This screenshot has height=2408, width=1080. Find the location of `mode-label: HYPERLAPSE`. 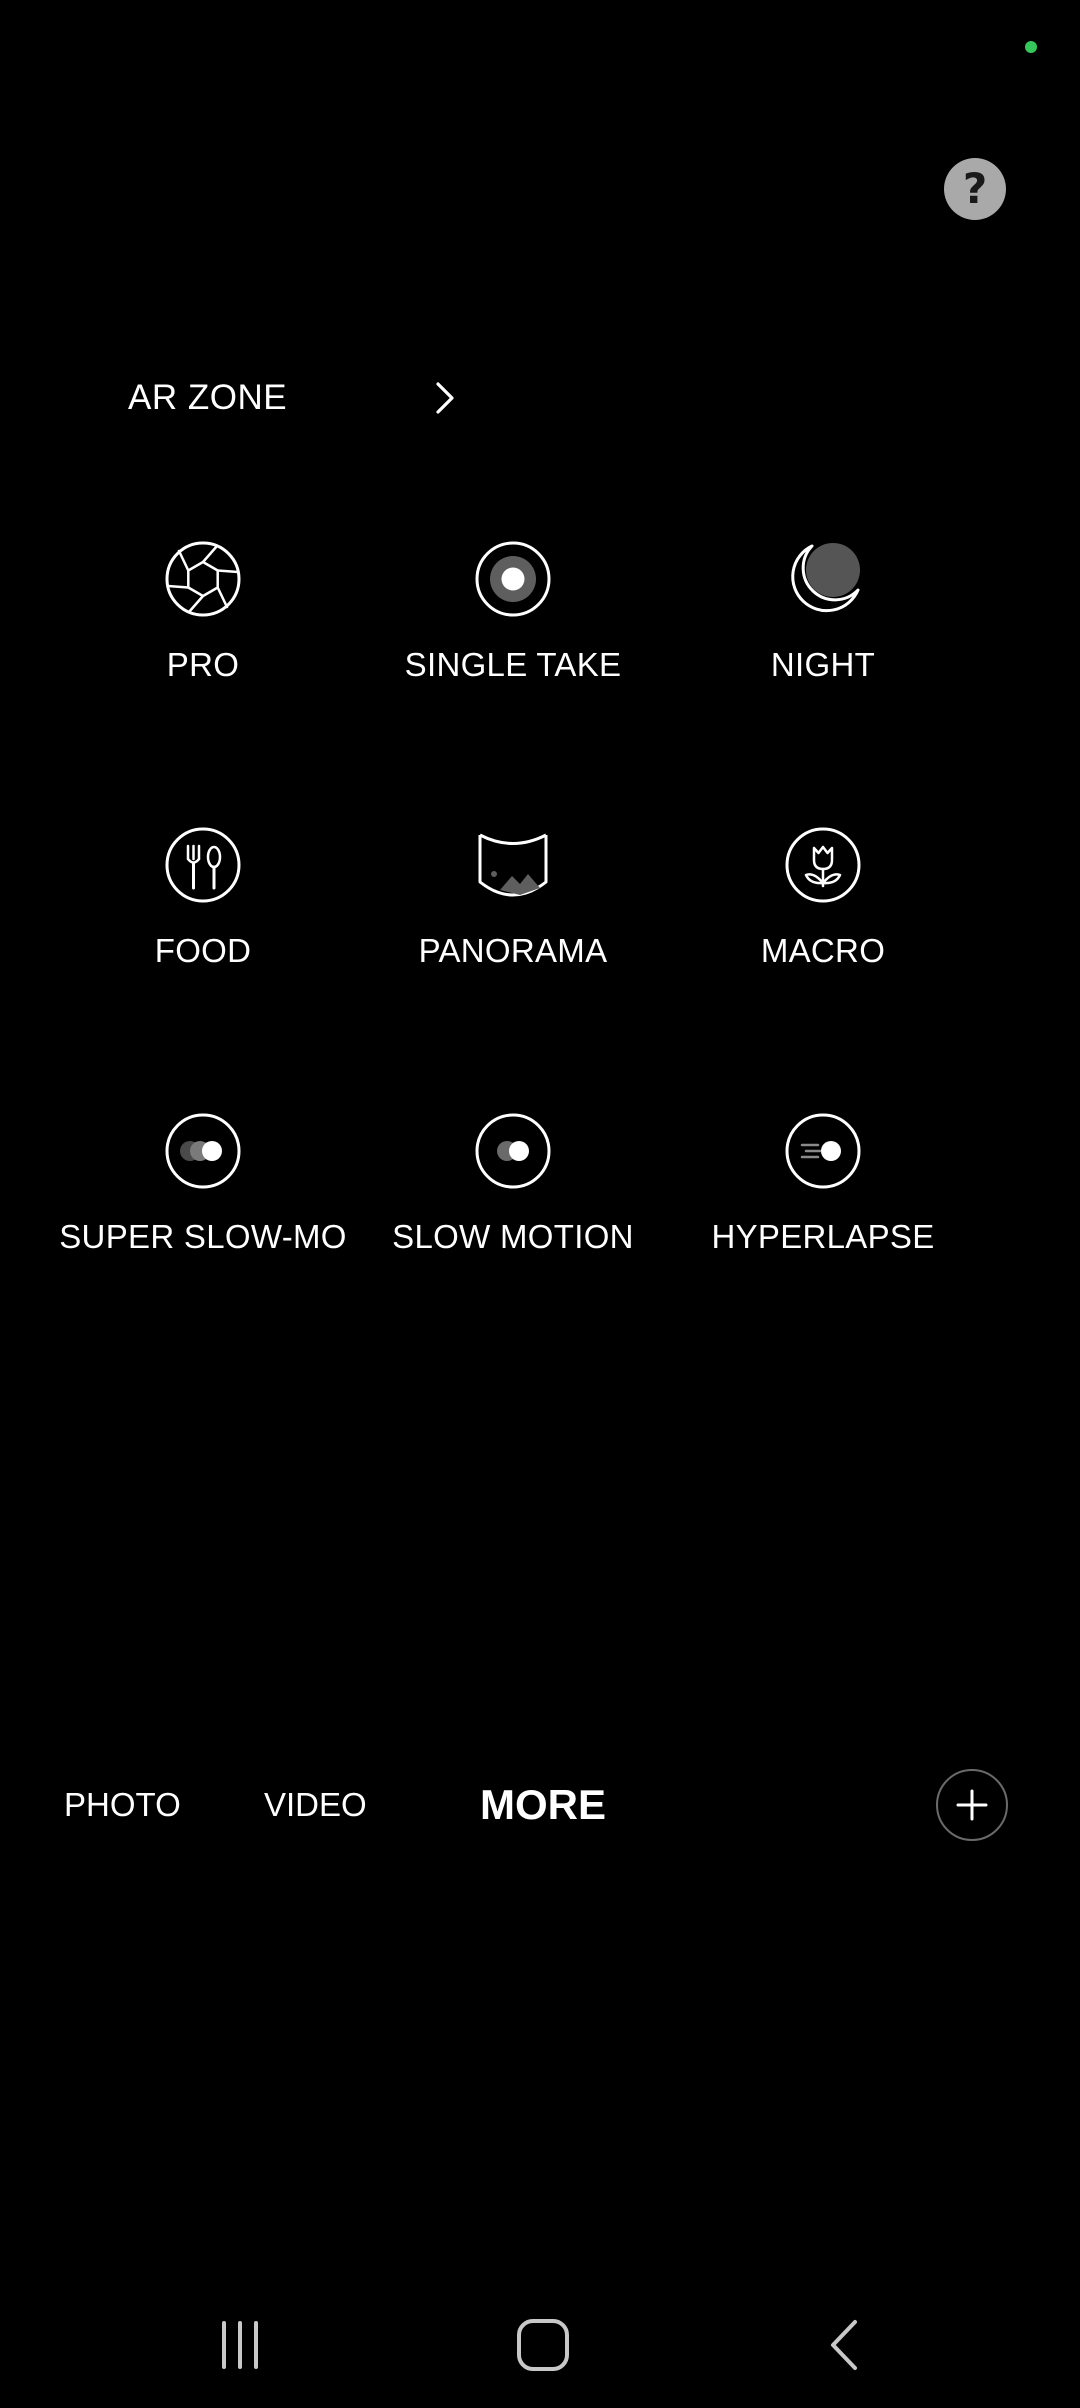

mode-label: HYPERLAPSE is located at coordinates (823, 1236).